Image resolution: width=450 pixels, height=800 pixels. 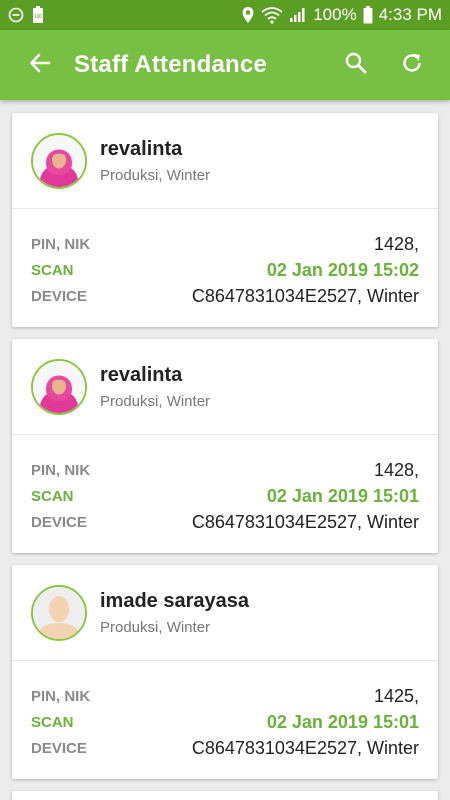 What do you see at coordinates (248, 15) in the screenshot?
I see `location-icon` at bounding box center [248, 15].